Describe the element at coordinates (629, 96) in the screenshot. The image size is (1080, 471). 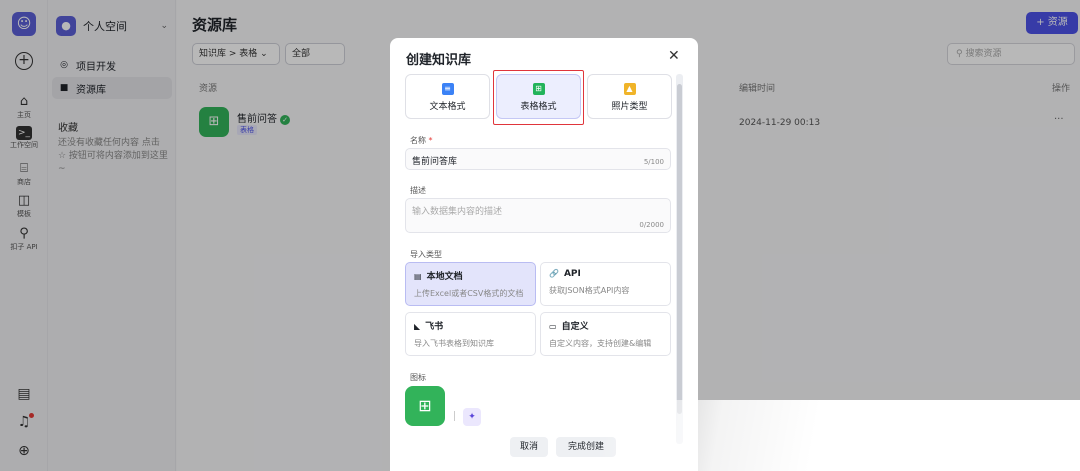
I see `format-option-image: ▲ 照片类型` at that location.